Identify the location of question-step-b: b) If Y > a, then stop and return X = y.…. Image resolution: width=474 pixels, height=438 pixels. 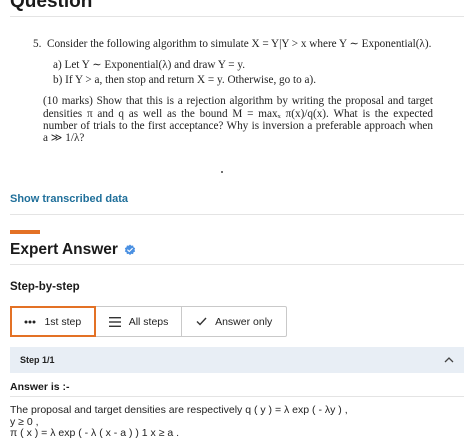
(185, 79).